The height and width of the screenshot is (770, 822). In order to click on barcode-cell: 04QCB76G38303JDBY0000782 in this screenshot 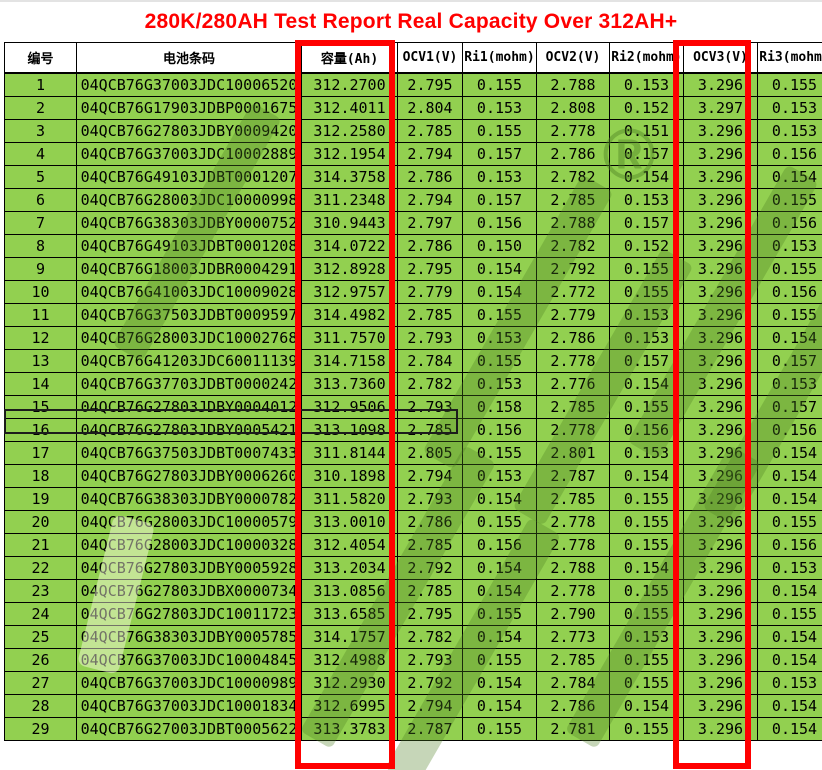, I will do `click(189, 499)`.